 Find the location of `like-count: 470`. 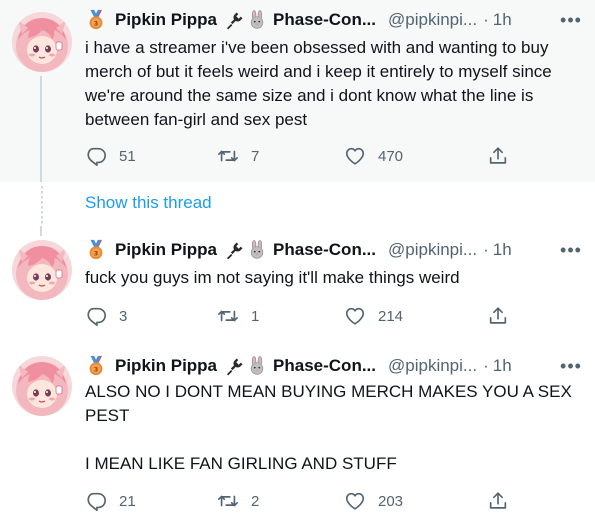

like-count: 470 is located at coordinates (391, 156).